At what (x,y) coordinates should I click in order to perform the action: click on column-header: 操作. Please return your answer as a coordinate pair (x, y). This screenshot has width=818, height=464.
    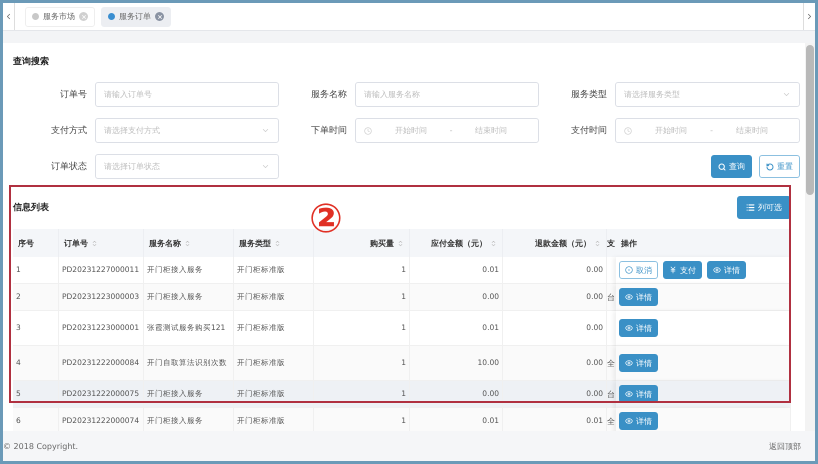
    Looking at the image, I should click on (703, 243).